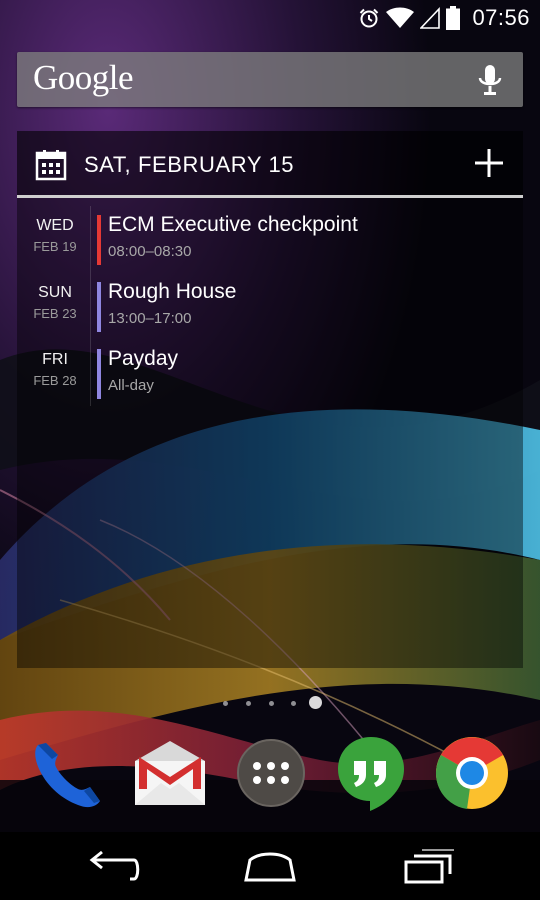 The width and height of the screenshot is (540, 900). I want to click on calendar-widget-header: SAT, FEBRUARY 15, so click(270, 164).